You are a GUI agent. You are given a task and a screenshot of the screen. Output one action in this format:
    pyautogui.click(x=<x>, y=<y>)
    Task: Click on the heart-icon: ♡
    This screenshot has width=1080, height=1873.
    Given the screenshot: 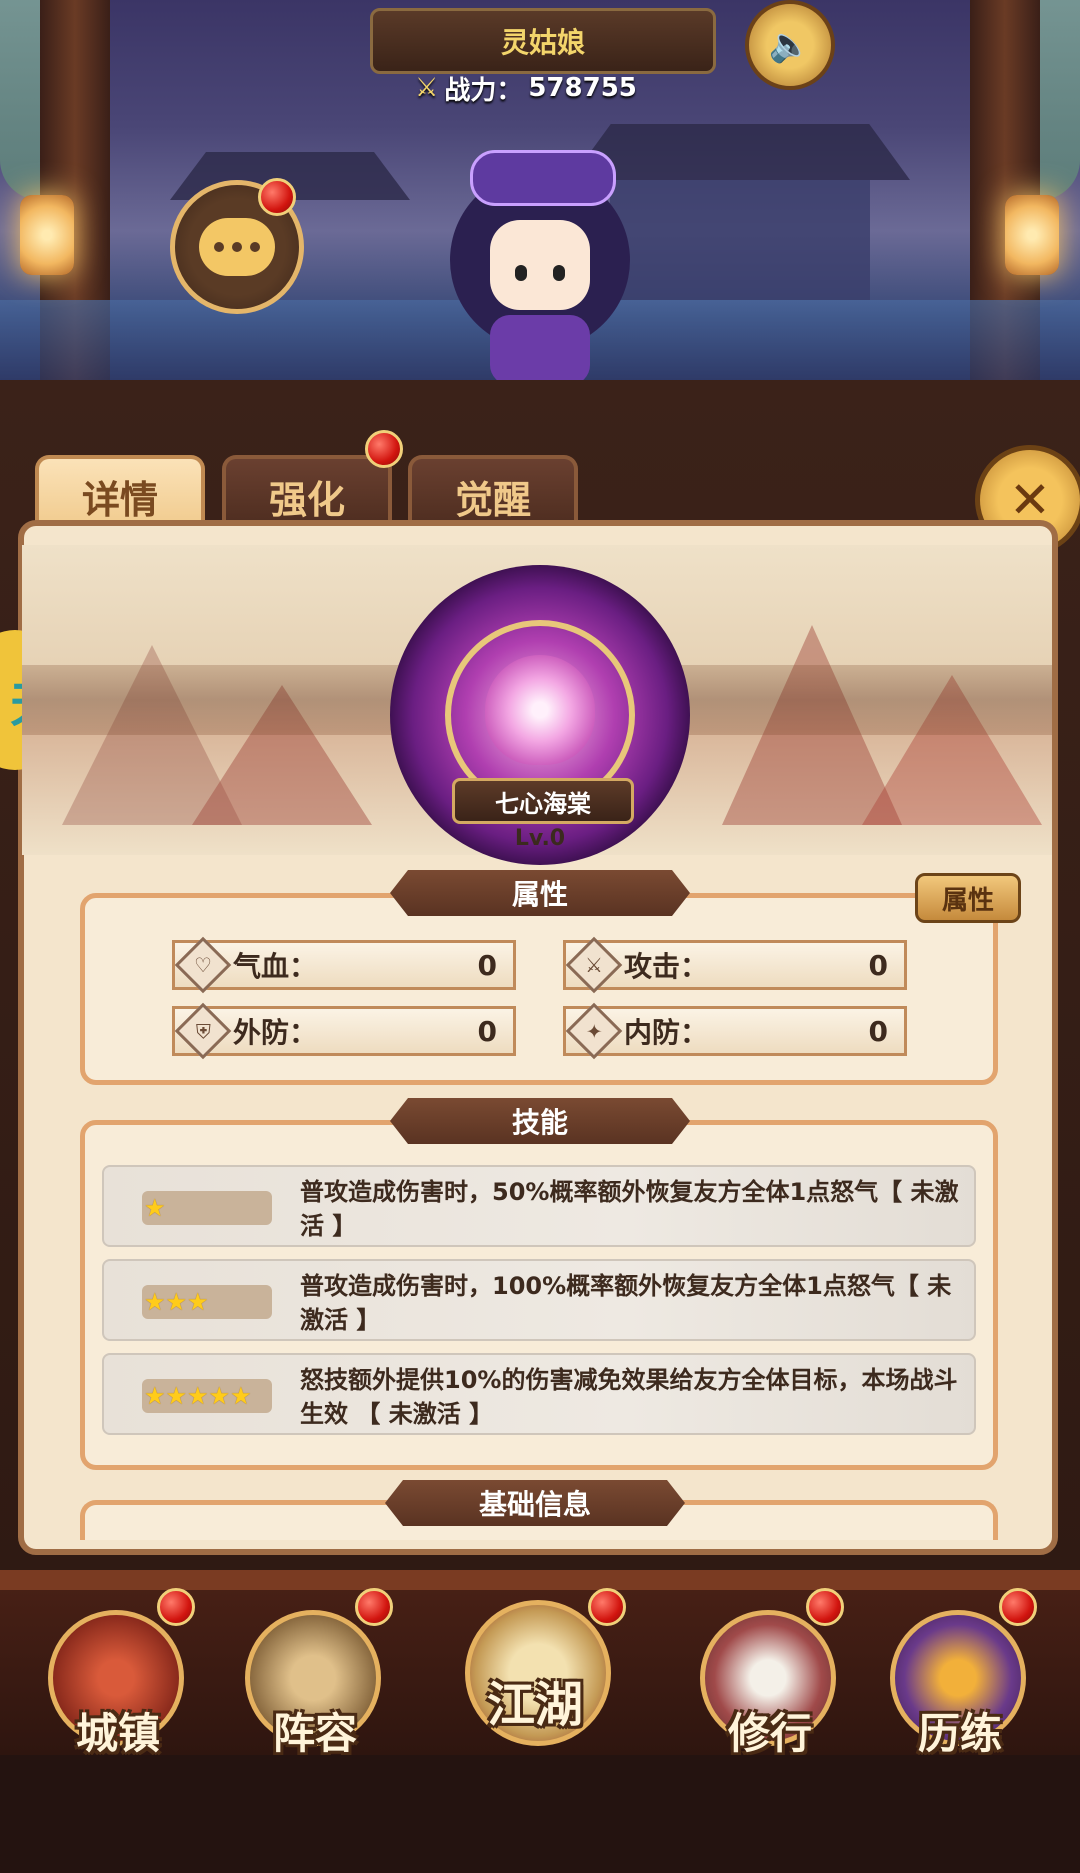 What is the action you would take?
    pyautogui.click(x=203, y=965)
    